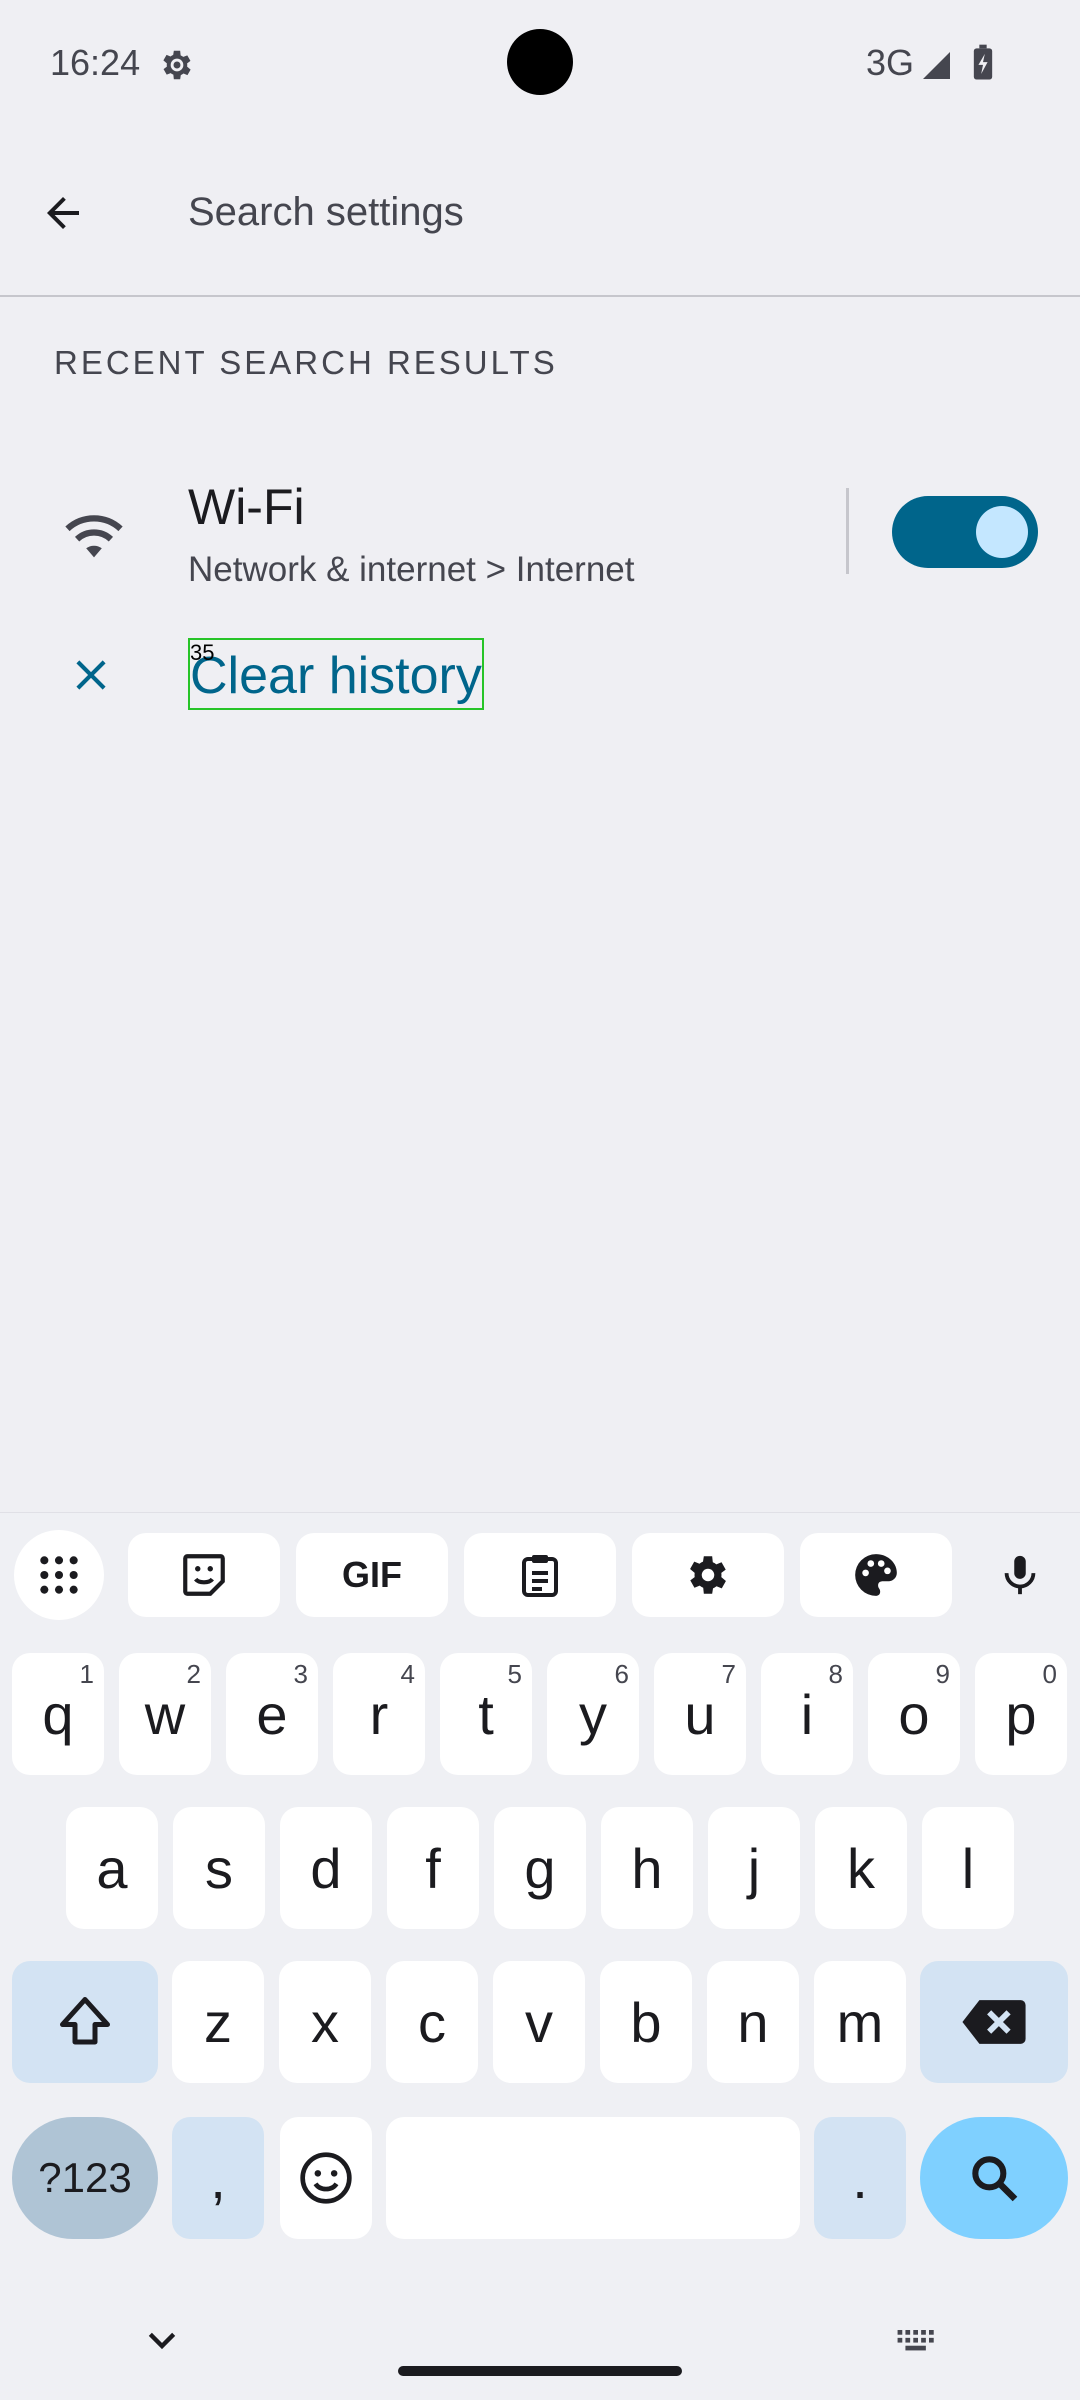  Describe the element at coordinates (218, 2022) in the screenshot. I see `key-z: z` at that location.